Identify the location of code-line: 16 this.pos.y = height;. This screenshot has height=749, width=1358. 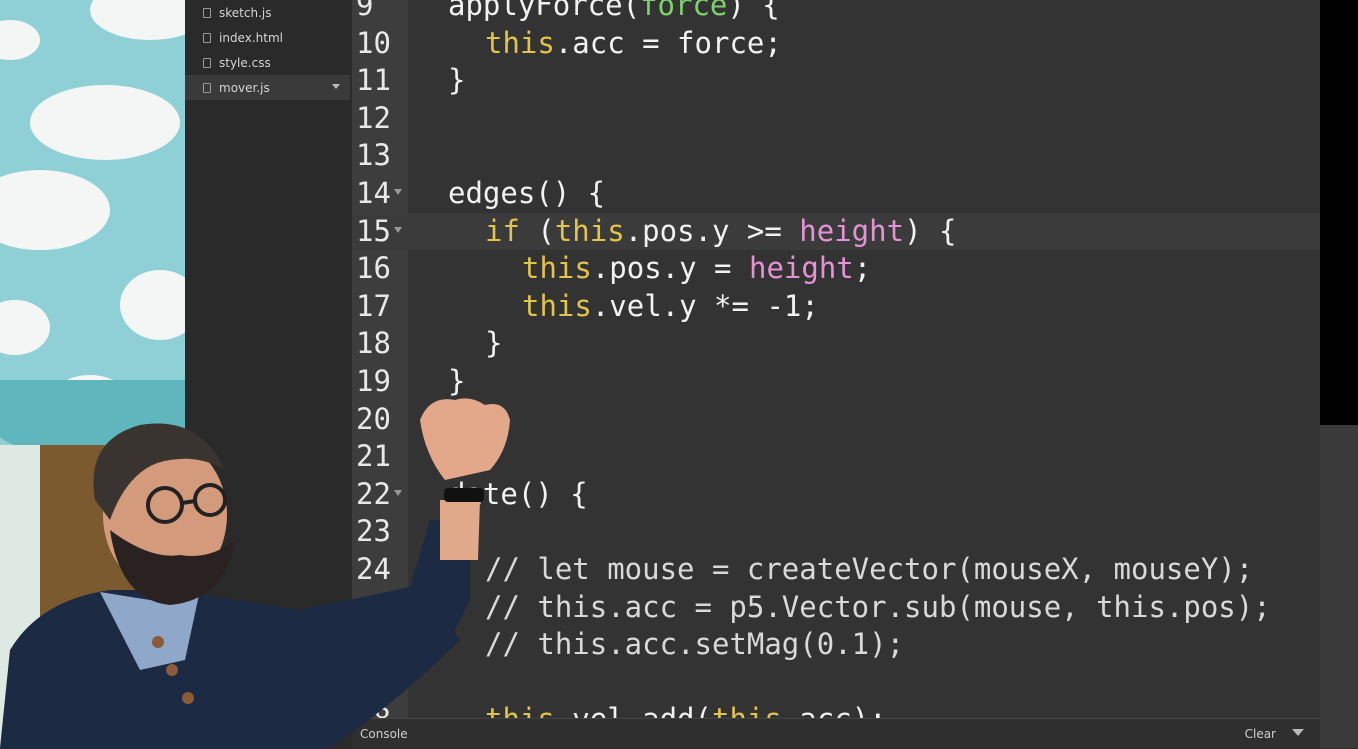
(836, 269).